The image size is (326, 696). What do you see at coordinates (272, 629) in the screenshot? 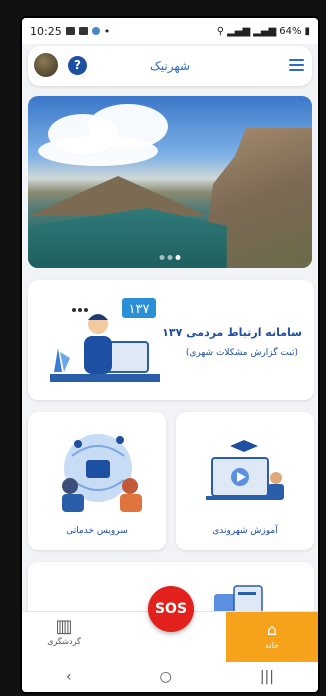
I see `home-icon: ⌂` at bounding box center [272, 629].